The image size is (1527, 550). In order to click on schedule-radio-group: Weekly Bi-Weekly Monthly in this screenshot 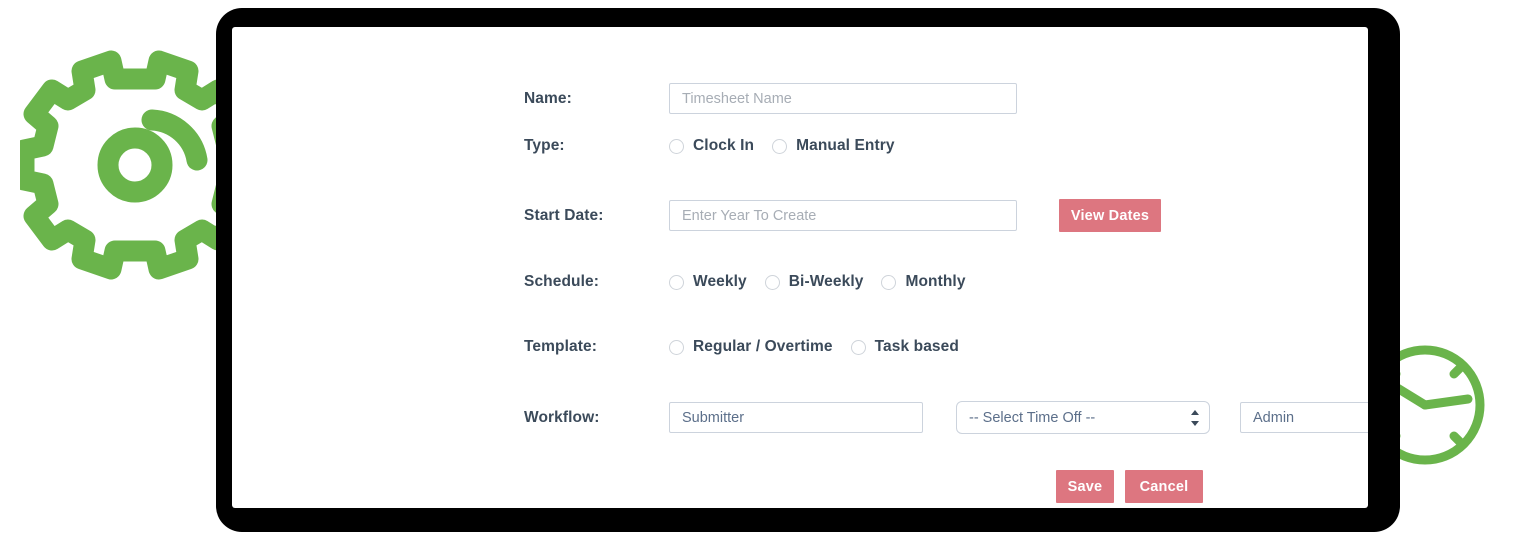, I will do `click(817, 282)`.